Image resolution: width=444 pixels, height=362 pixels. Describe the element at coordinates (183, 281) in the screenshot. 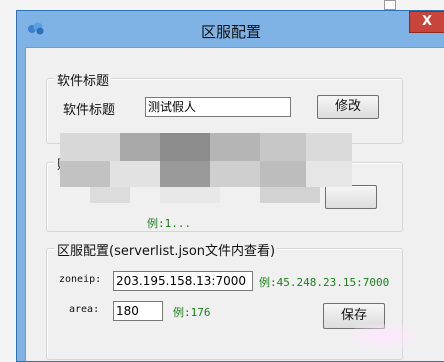

I see `zoneip-input: 203.195.158.13:7000` at that location.